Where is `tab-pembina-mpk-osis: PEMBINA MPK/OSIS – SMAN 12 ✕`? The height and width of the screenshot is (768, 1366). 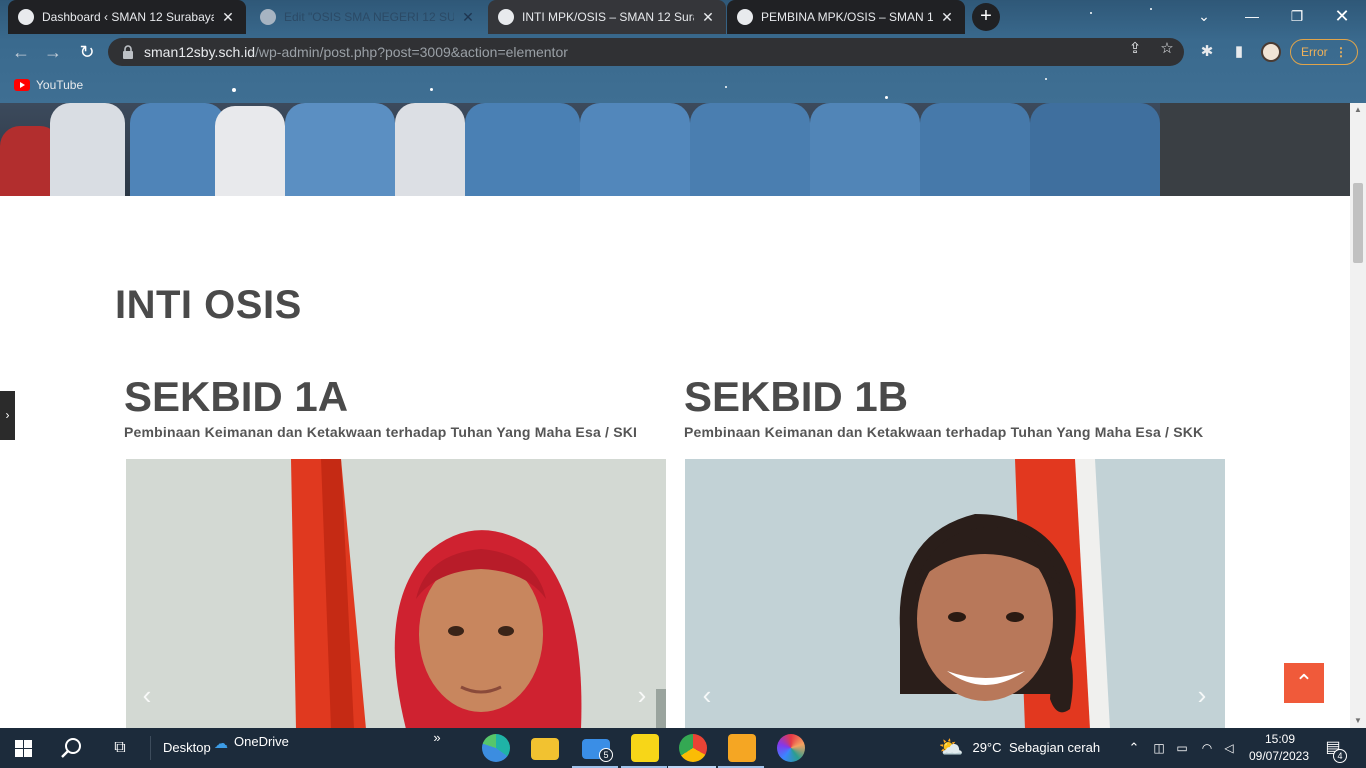 tab-pembina-mpk-osis: PEMBINA MPK/OSIS – SMAN 12 ✕ is located at coordinates (846, 17).